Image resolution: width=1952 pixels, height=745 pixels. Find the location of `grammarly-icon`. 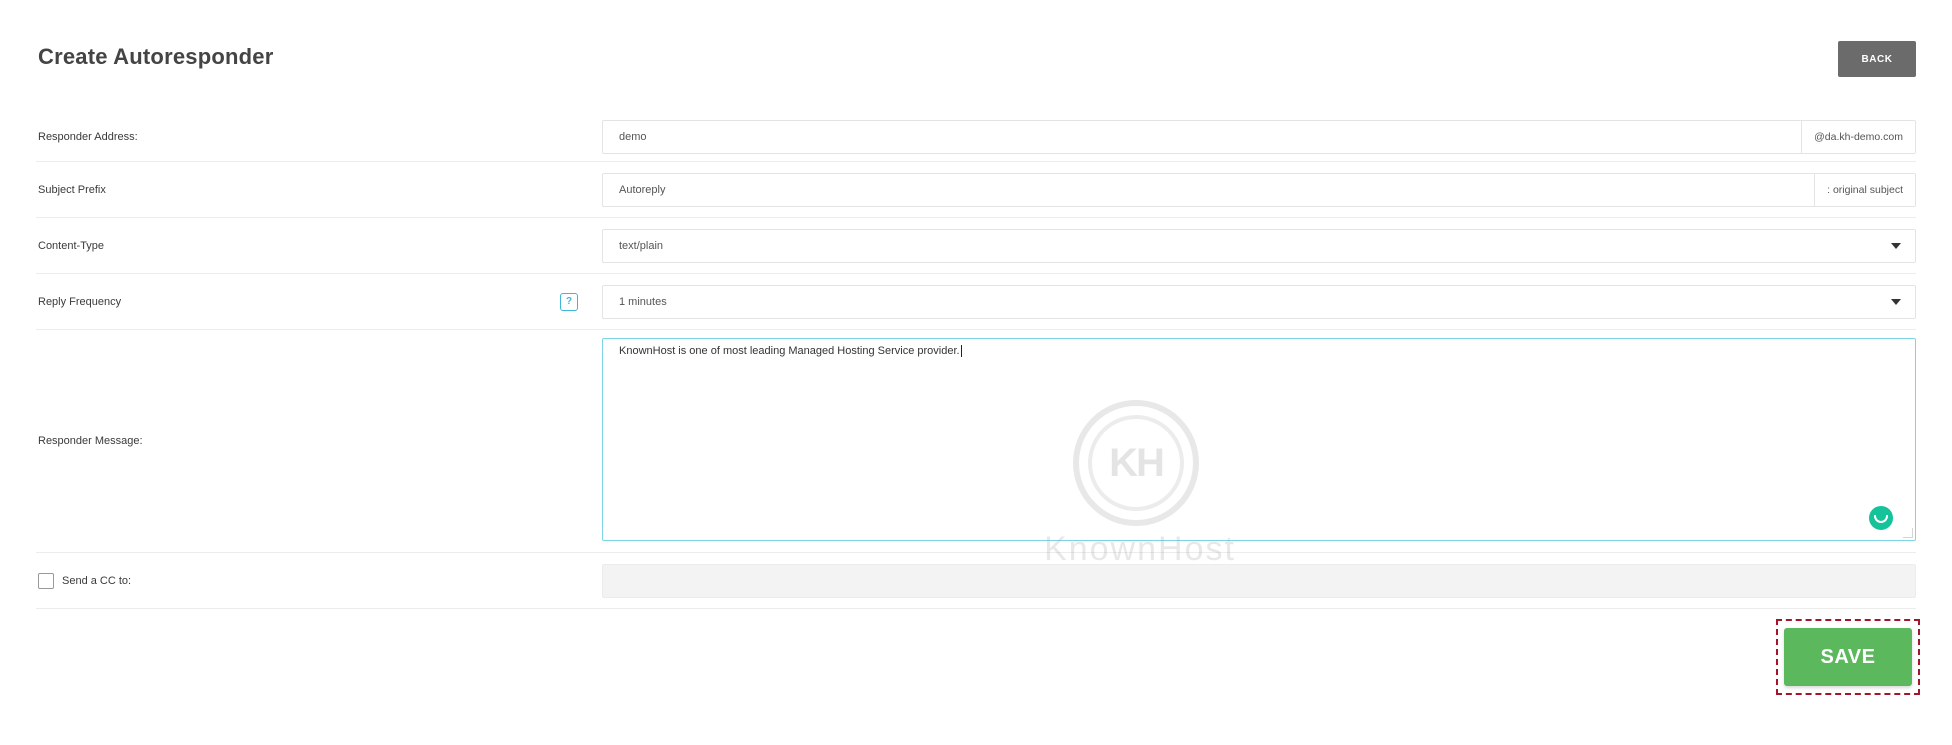

grammarly-icon is located at coordinates (1881, 518).